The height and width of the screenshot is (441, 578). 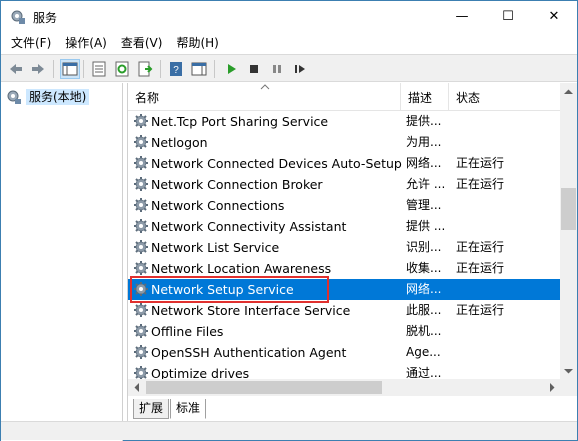 I want to click on start-service-button, so click(x=231, y=69).